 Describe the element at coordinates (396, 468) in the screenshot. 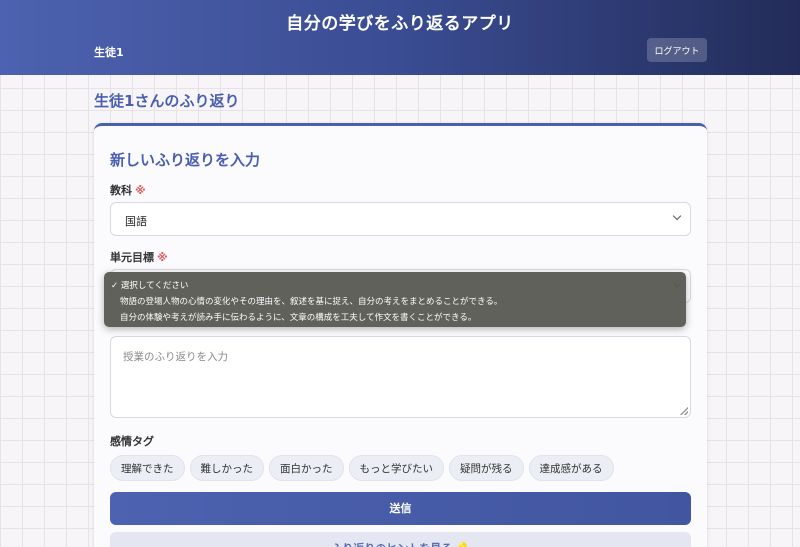

I see `tag-want-to-learn-more: もっと学びたい` at that location.